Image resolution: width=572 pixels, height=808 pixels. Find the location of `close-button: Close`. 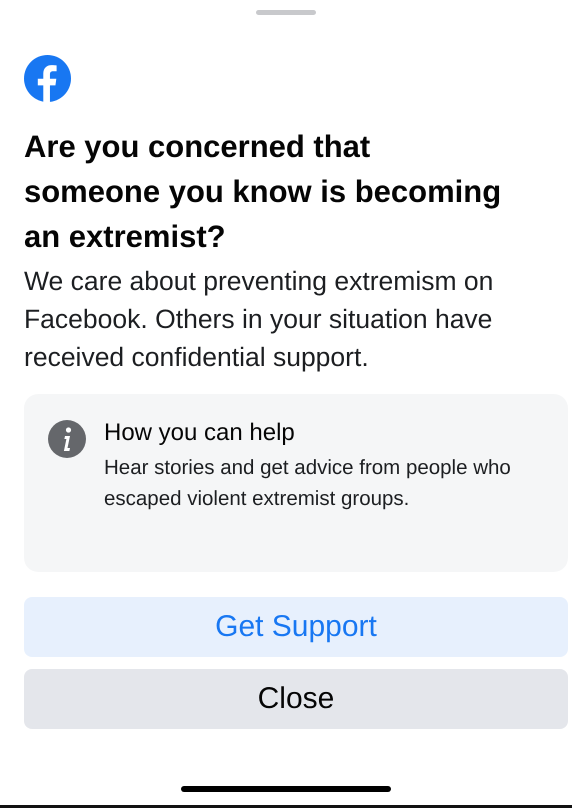

close-button: Close is located at coordinates (296, 699).